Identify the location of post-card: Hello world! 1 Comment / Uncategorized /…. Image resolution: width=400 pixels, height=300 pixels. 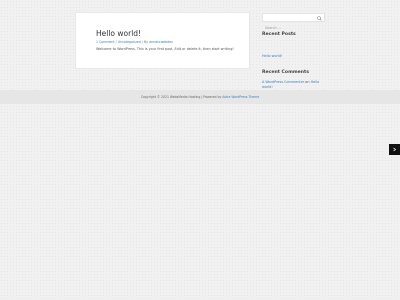
(162, 40).